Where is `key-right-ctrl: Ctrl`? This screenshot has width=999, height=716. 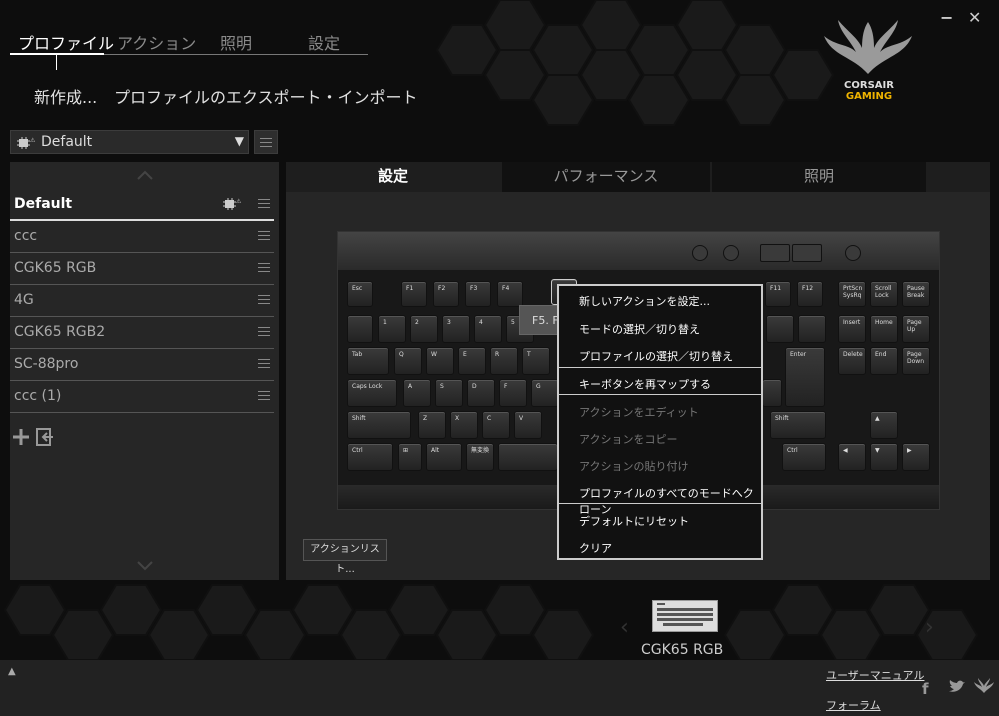 key-right-ctrl: Ctrl is located at coordinates (804, 457).